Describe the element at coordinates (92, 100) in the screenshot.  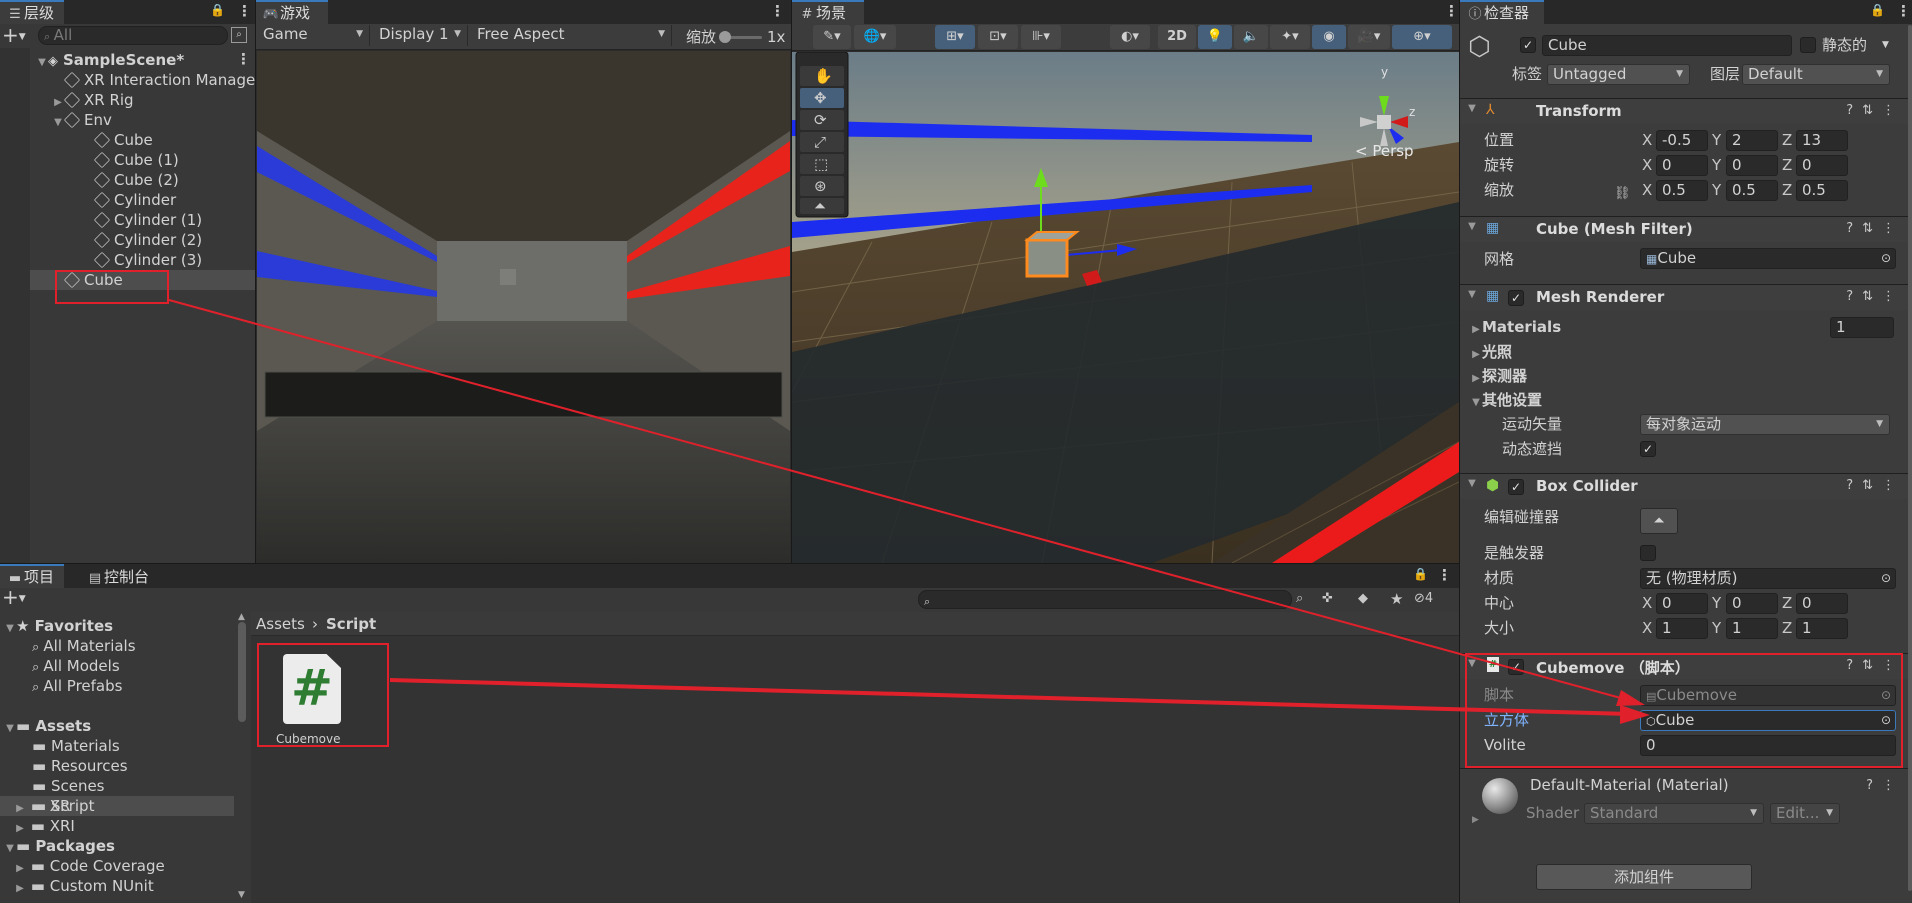
I see `hierarchy-item: ▶ XR Rig` at that location.